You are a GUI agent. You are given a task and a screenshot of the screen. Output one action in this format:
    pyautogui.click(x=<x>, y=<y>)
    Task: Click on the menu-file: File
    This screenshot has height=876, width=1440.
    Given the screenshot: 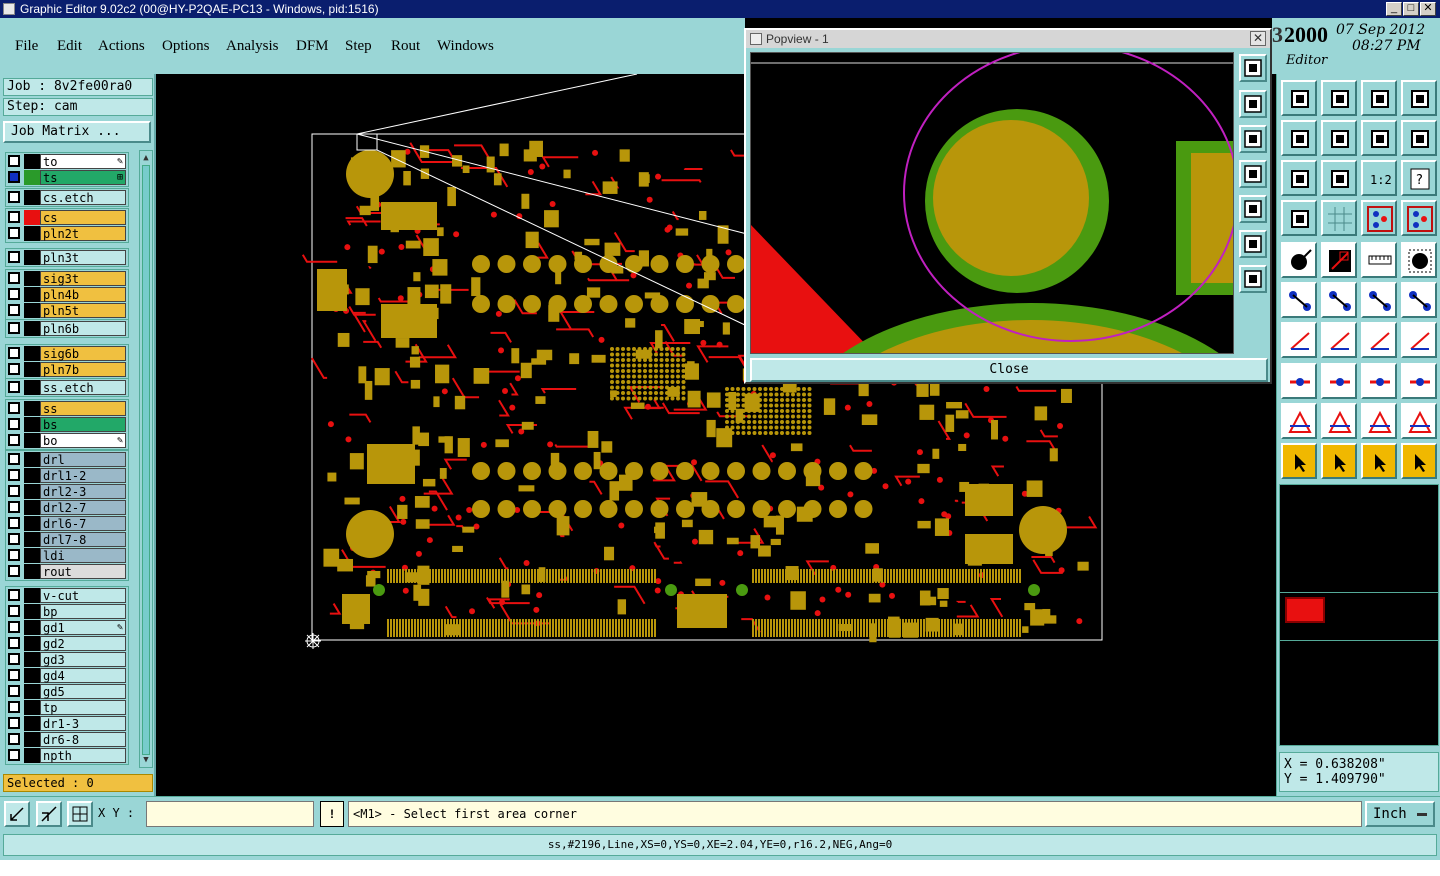 What is the action you would take?
    pyautogui.click(x=26, y=46)
    